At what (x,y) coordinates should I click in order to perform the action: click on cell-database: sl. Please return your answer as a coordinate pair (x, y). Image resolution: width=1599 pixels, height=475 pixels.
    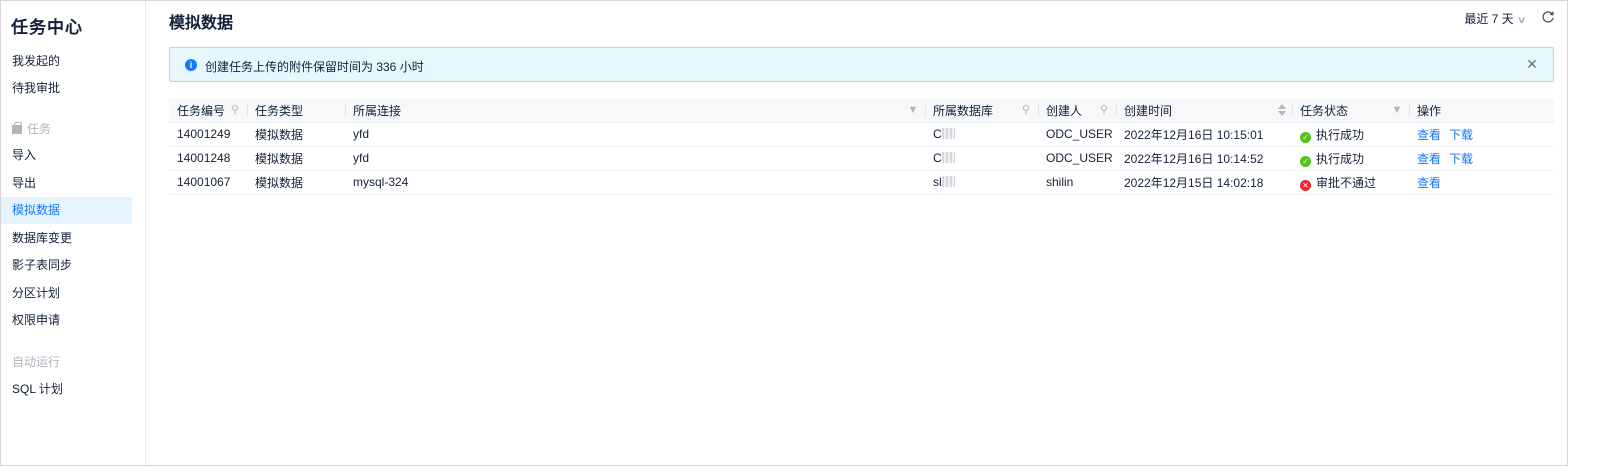
    Looking at the image, I should click on (981, 182).